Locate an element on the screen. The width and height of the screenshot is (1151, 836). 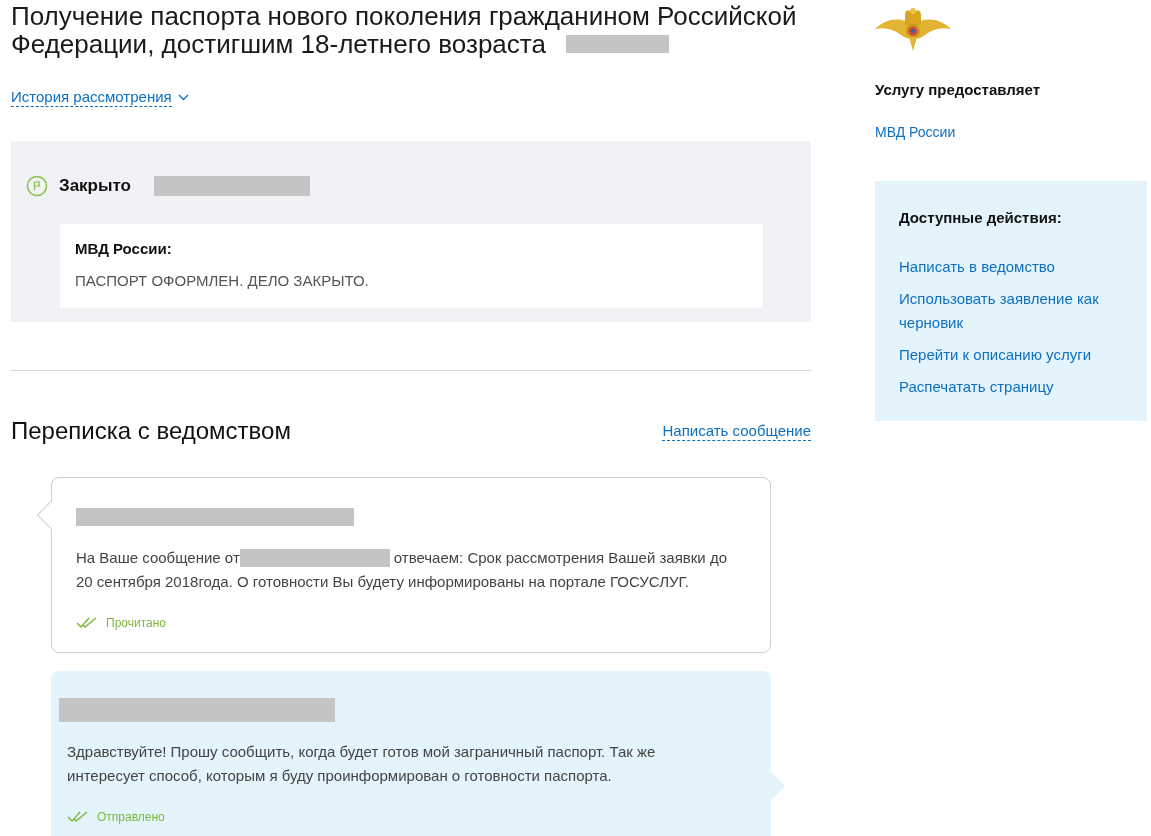
flag-circle-icon is located at coordinates (37, 185).